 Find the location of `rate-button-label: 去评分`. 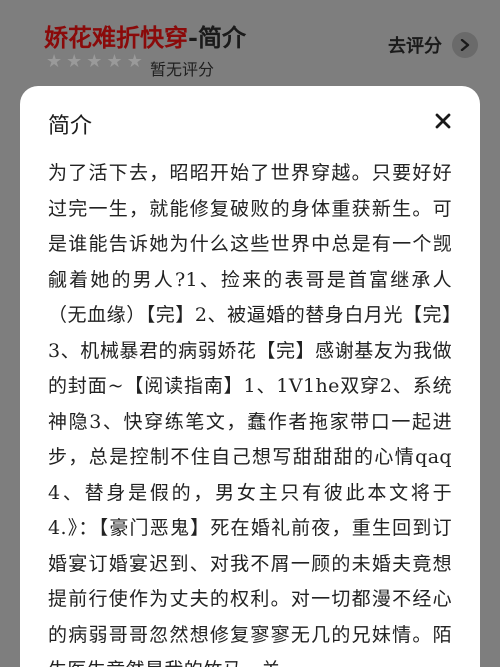

rate-button-label: 去评分 is located at coordinates (415, 46).